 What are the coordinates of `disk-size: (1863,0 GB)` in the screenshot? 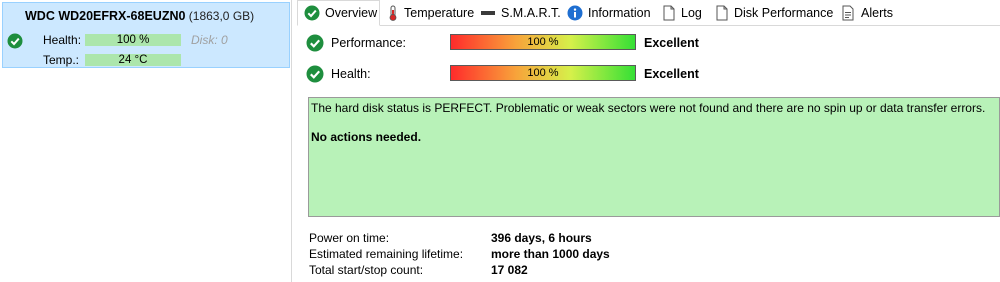 It's located at (221, 16).